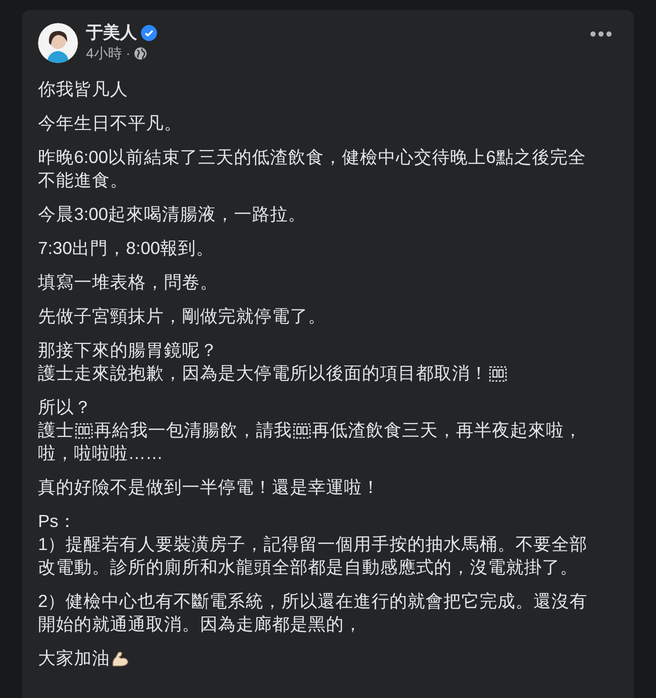 The width and height of the screenshot is (656, 698). I want to click on post-time: 4小時, so click(104, 53).